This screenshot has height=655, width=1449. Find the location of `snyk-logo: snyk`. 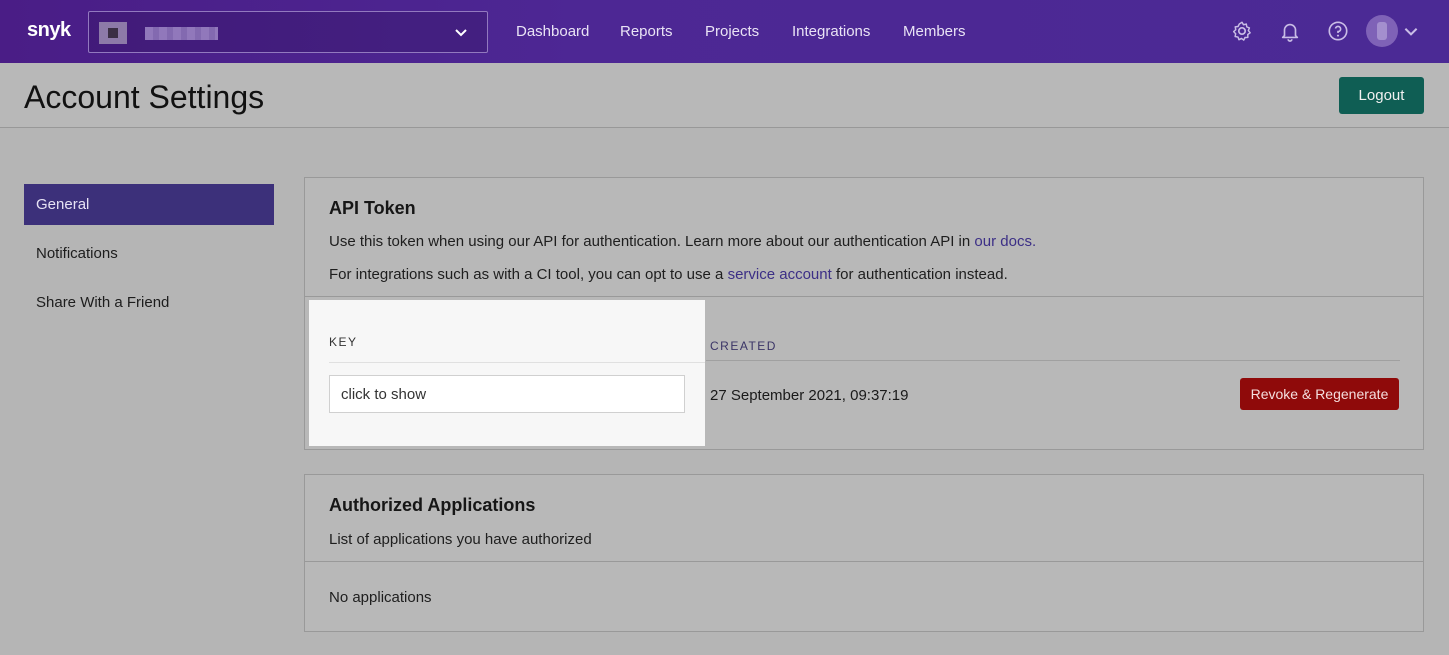

snyk-logo: snyk is located at coordinates (49, 30).